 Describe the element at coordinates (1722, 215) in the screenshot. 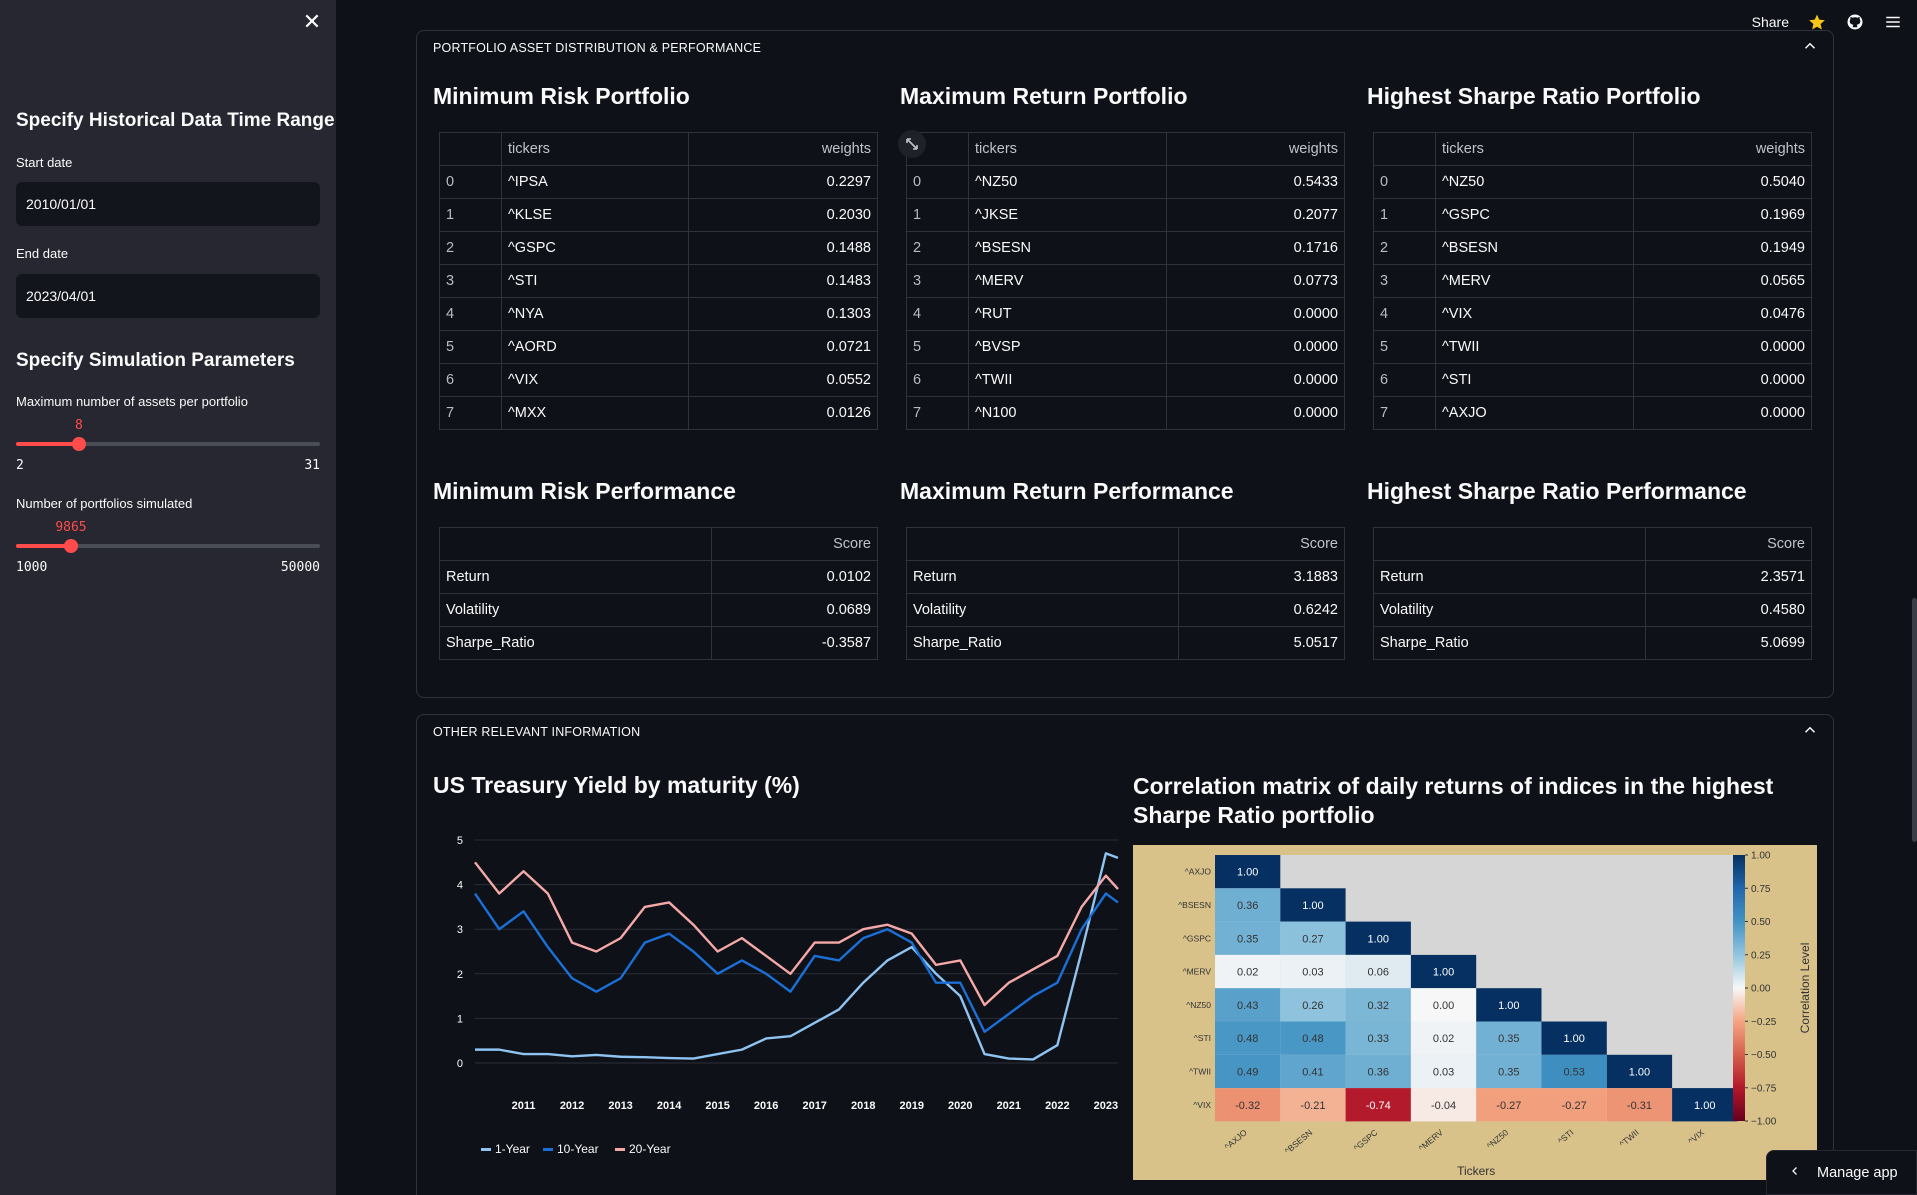

I see `weight-cell: 0.1969` at that location.